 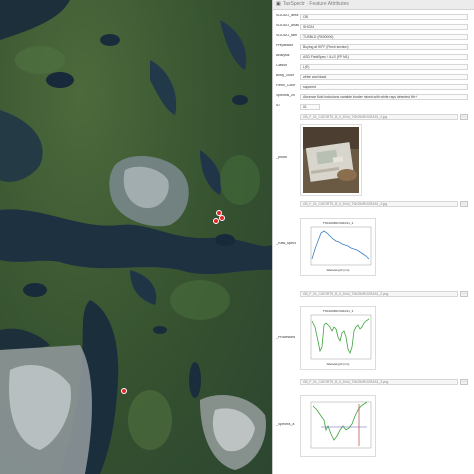 What do you see at coordinates (285, 75) in the screenshot?
I see `attribute-label: Body_color` at bounding box center [285, 75].